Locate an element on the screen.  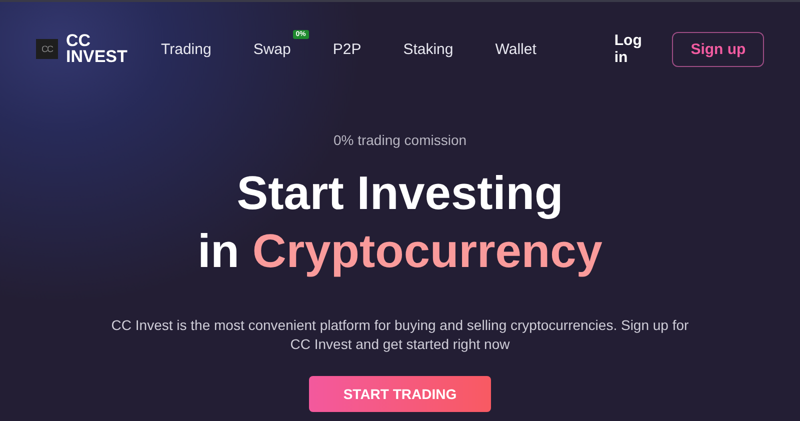
nav-link: Wallet is located at coordinates (515, 49).